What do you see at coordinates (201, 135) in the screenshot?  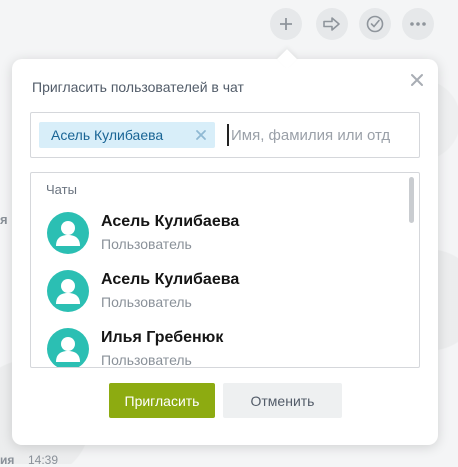 I see `chip-remove-icon` at bounding box center [201, 135].